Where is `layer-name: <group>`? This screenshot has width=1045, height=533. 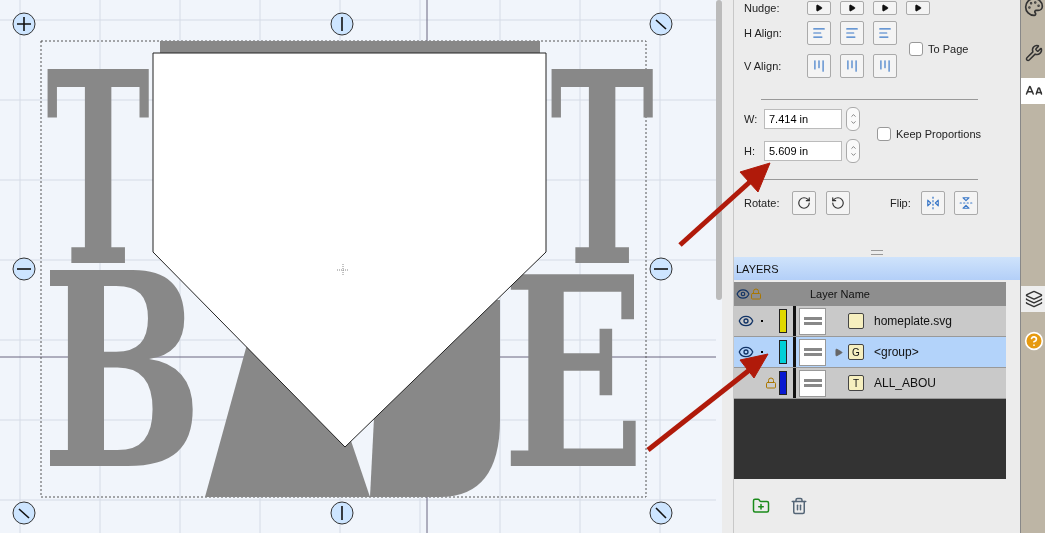 layer-name: <group> is located at coordinates (896, 352).